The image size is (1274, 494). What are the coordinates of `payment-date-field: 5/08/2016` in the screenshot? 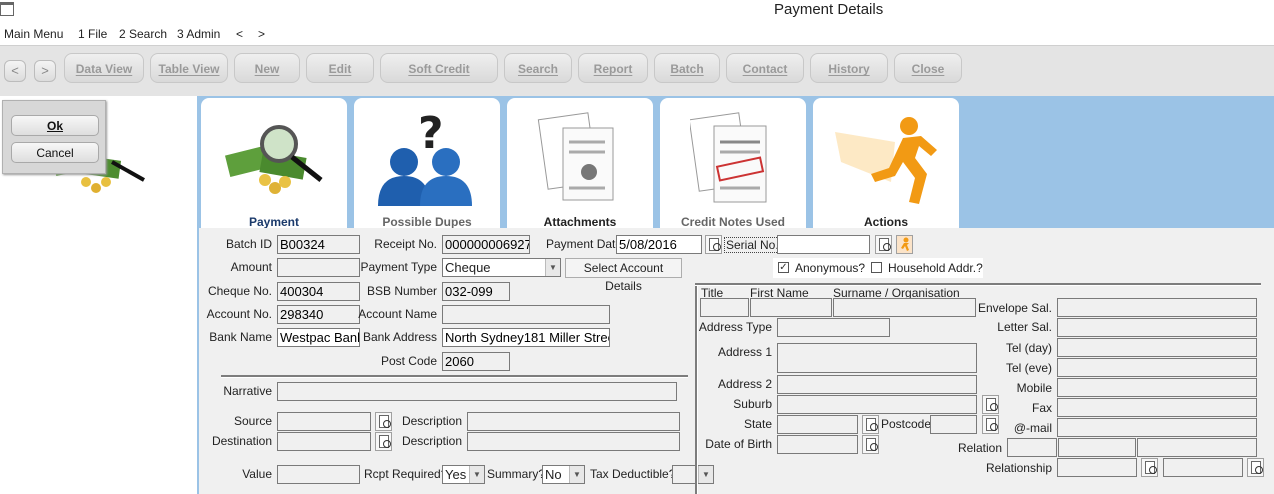 It's located at (659, 244).